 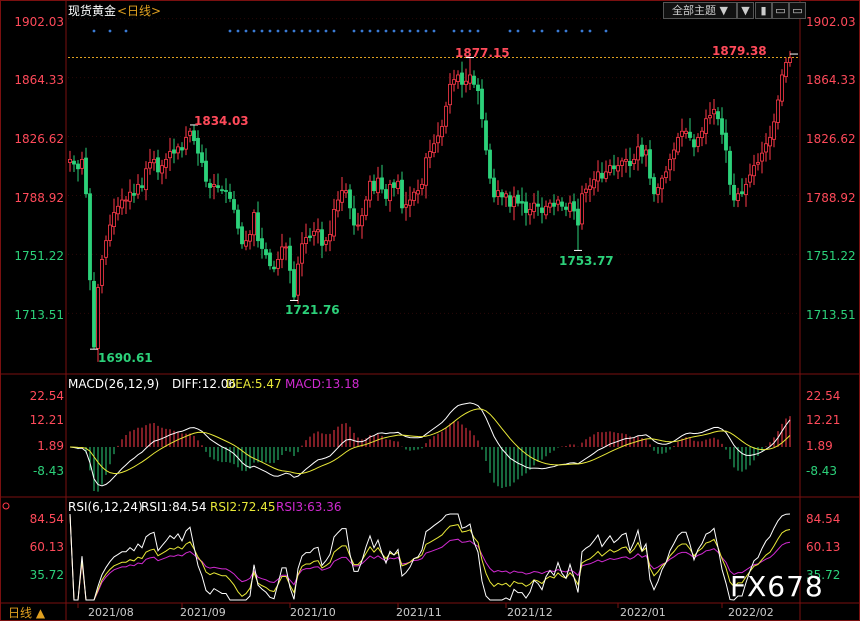 I want to click on period-label: <日线>, so click(x=139, y=11).